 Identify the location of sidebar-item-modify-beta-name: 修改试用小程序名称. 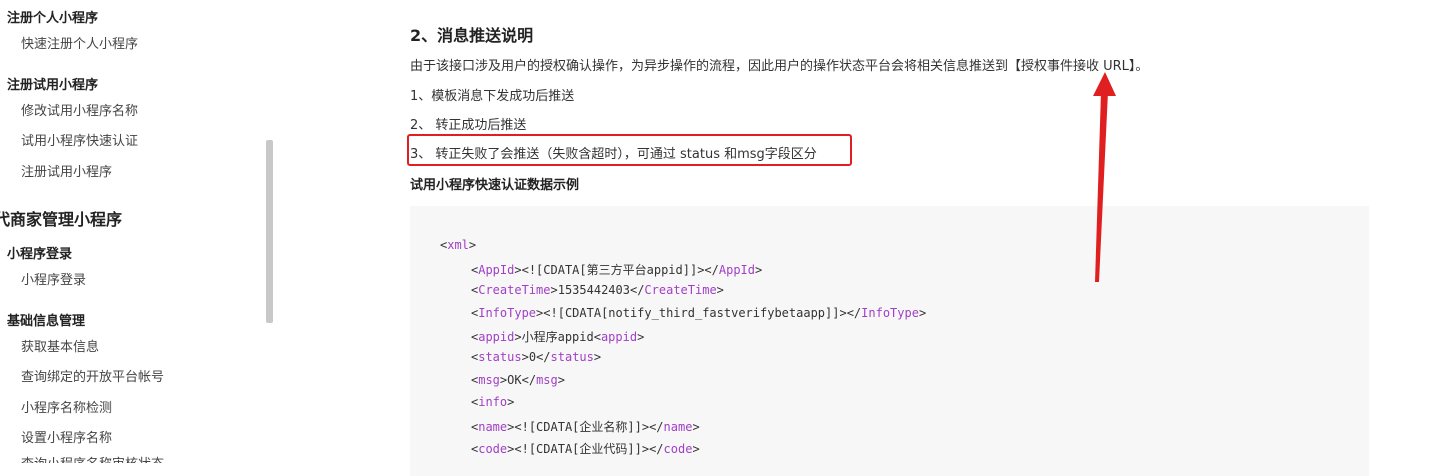
(79, 109).